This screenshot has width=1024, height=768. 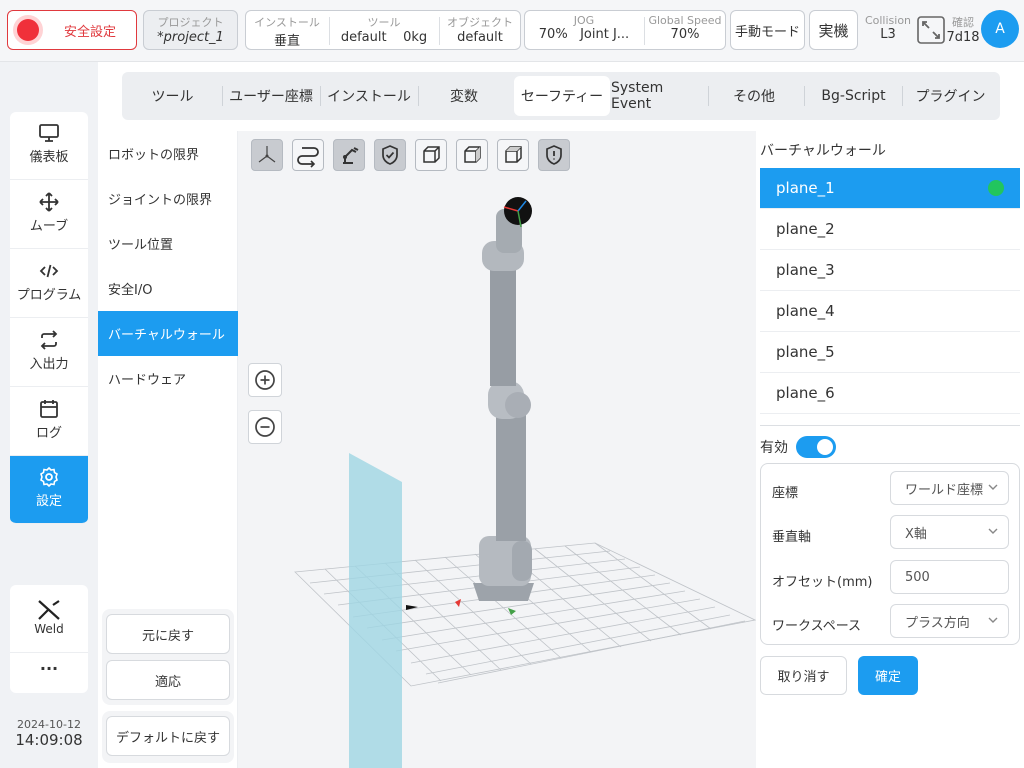 I want to click on plane-item-1: plane_1, so click(x=890, y=188).